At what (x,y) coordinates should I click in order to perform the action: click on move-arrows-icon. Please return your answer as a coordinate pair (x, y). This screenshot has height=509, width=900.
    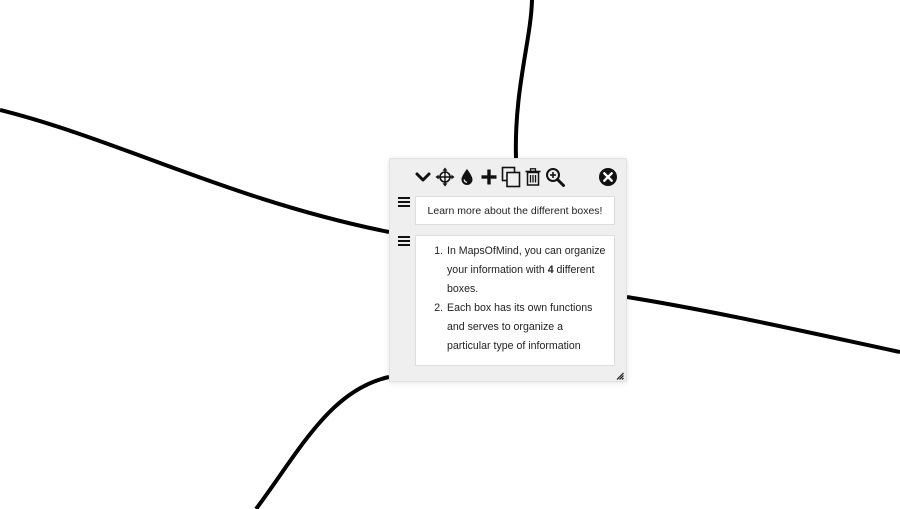
    Looking at the image, I should click on (445, 177).